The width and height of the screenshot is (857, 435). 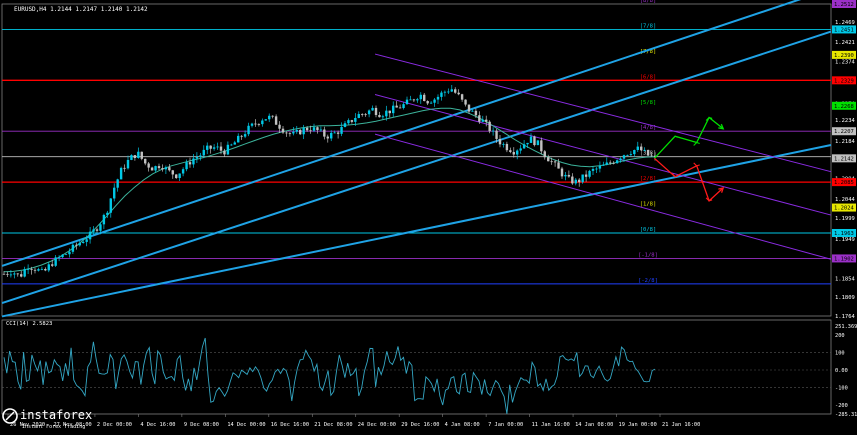 I want to click on price-tick-14: 1.1854, so click(x=845, y=279).